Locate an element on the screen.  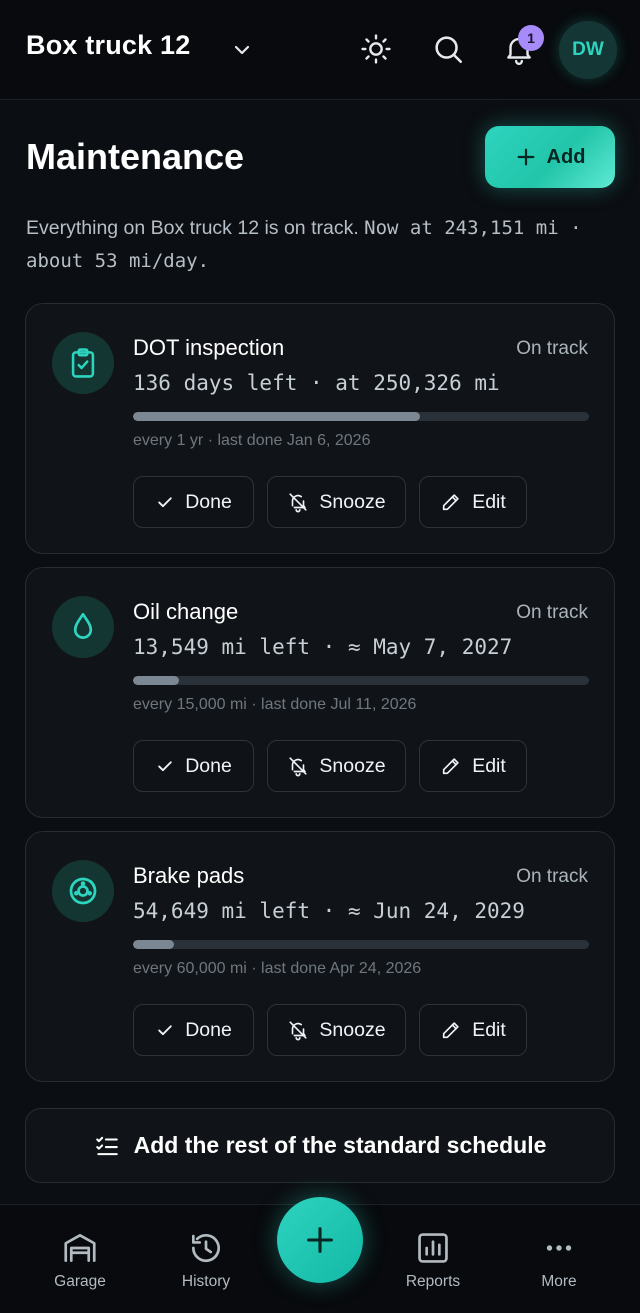
vehicle-selector-label: Box truck 12 is located at coordinates (108, 45).